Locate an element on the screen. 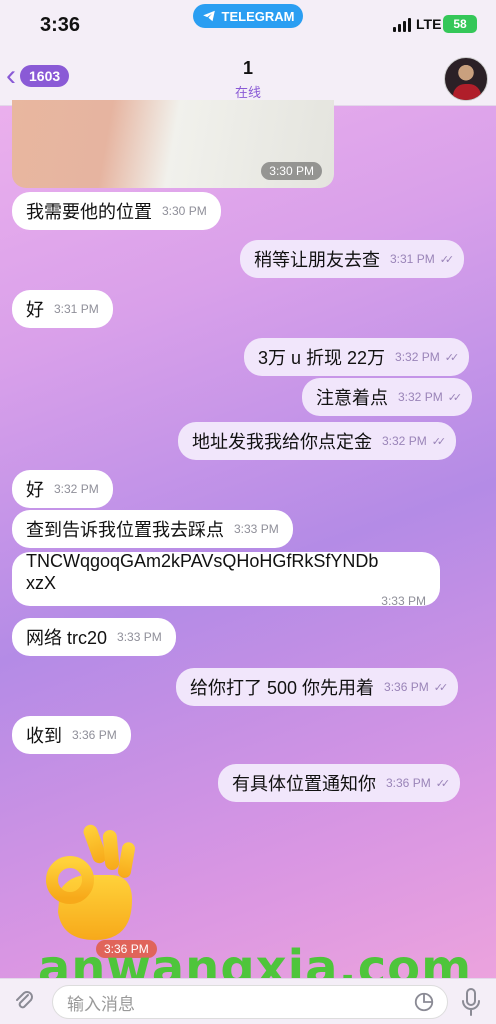 Image resolution: width=496 pixels, height=1024 pixels. clock: 3:36 is located at coordinates (60, 25).